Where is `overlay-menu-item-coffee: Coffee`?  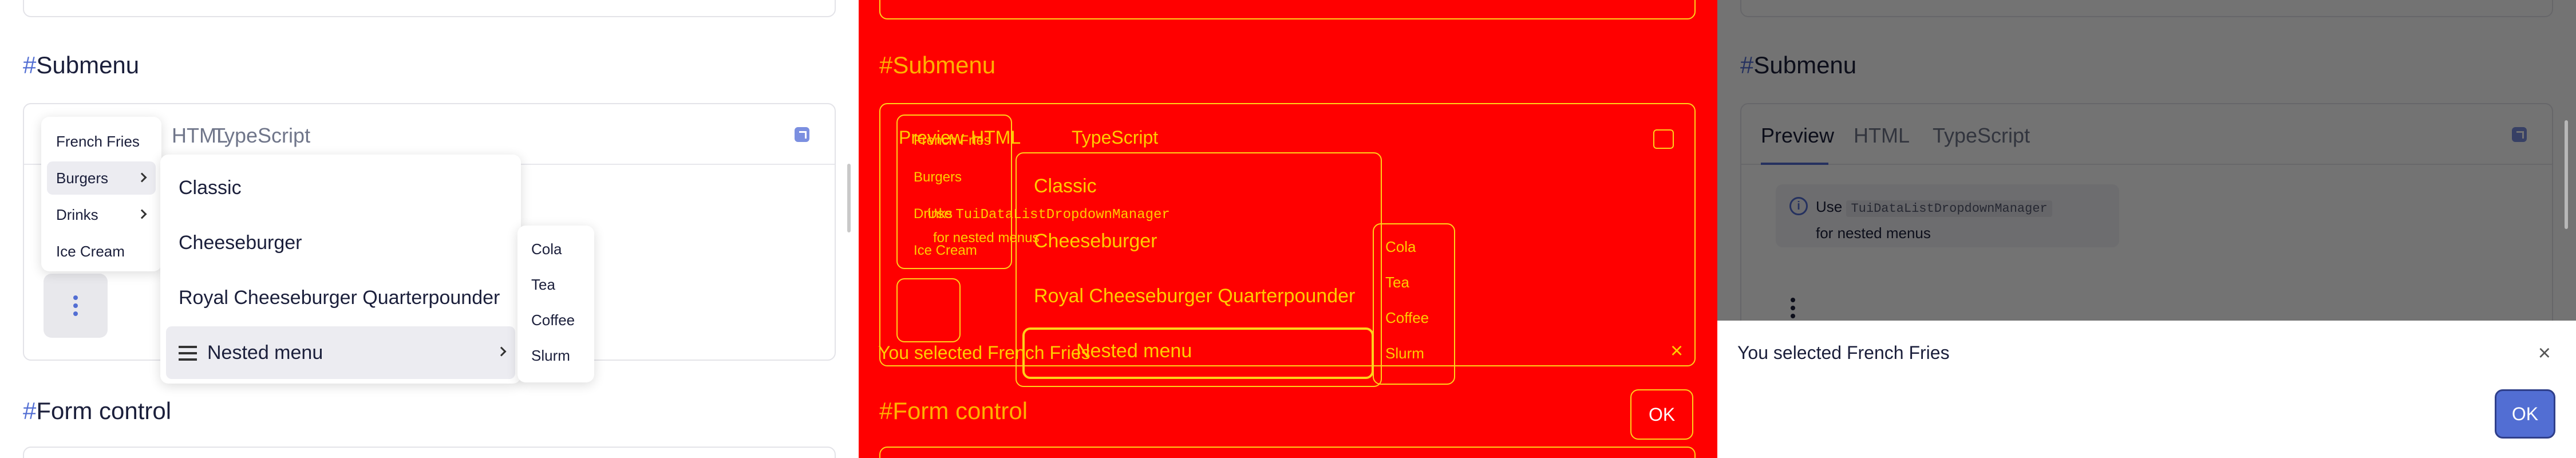 overlay-menu-item-coffee: Coffee is located at coordinates (1407, 318).